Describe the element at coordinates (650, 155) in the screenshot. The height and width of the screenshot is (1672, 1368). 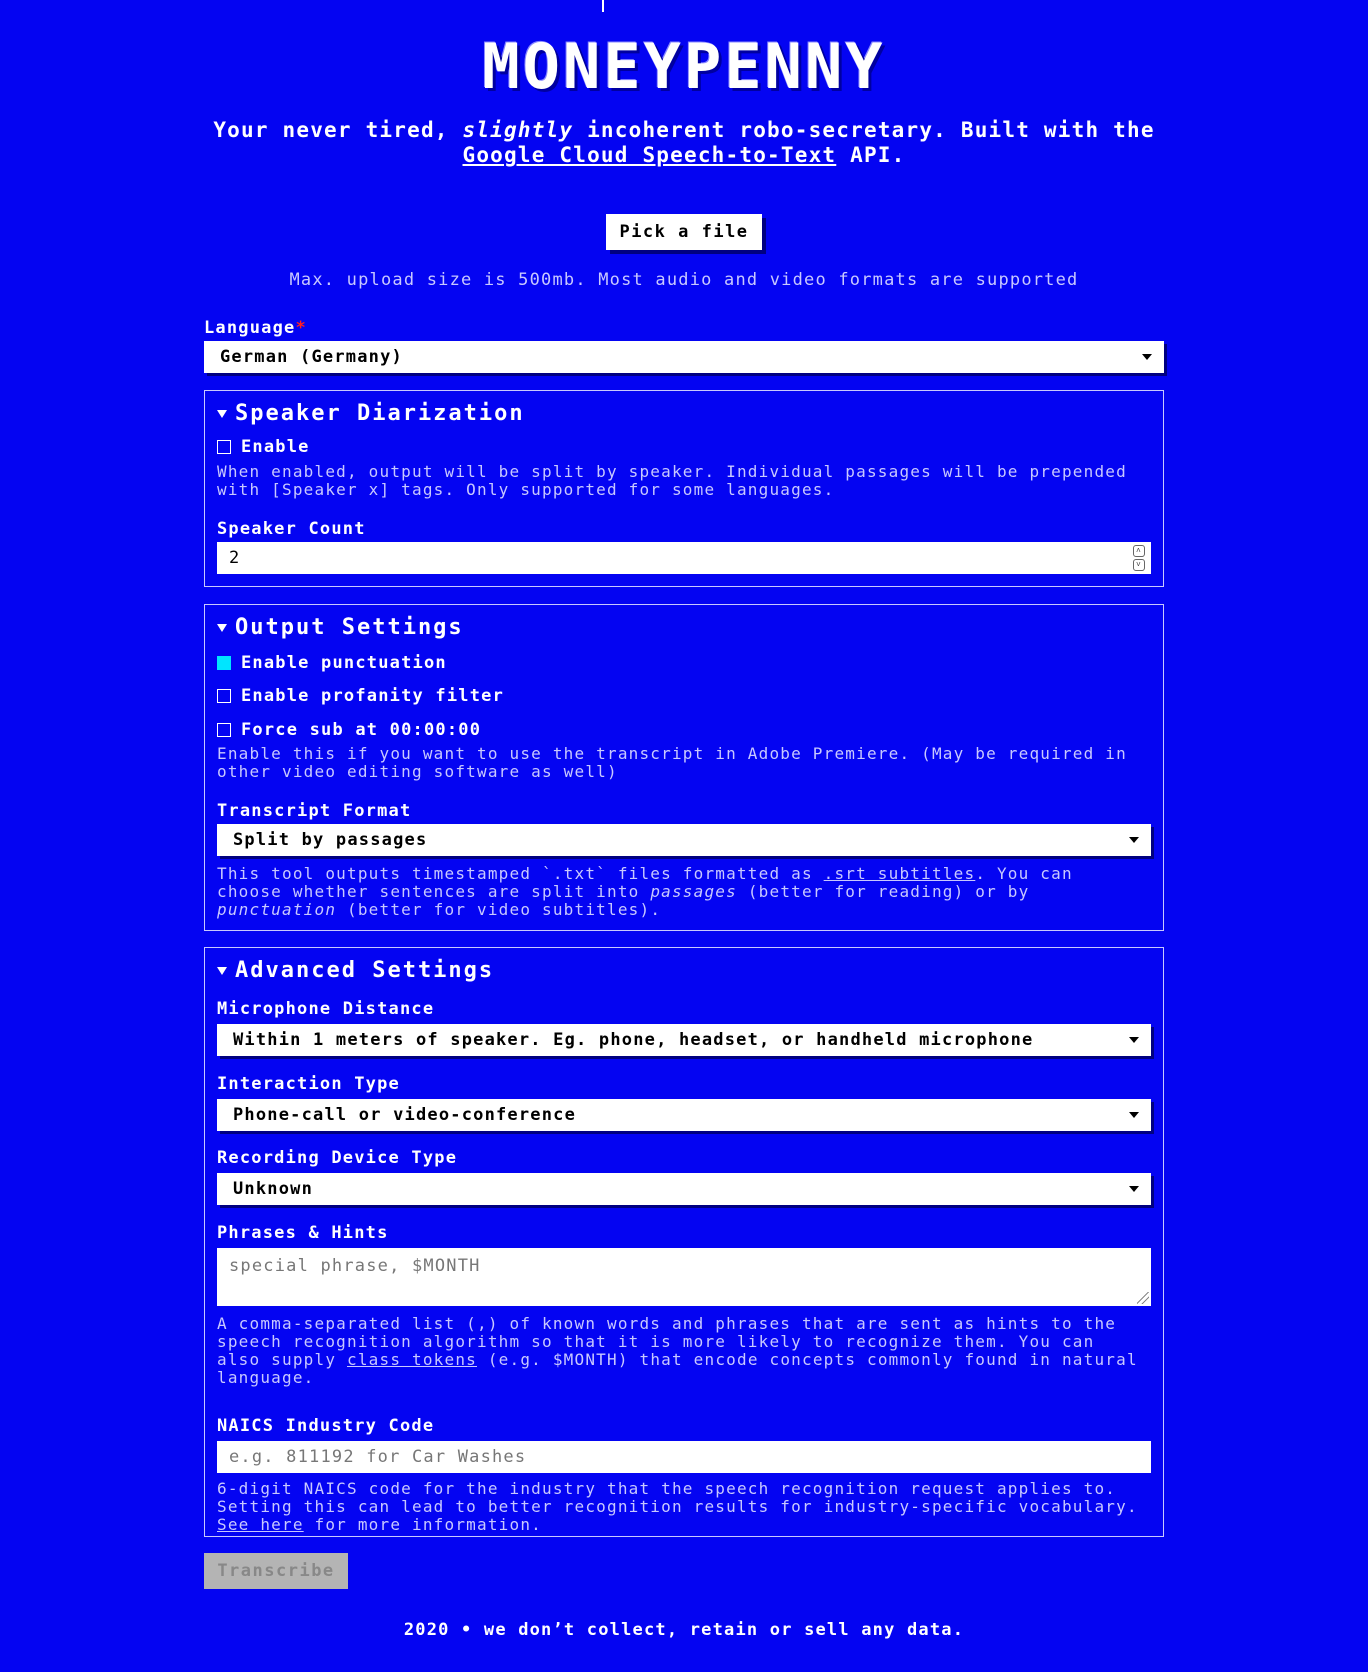
I see `speech-to-text-link: Google Cloud Speech-to-Text` at that location.